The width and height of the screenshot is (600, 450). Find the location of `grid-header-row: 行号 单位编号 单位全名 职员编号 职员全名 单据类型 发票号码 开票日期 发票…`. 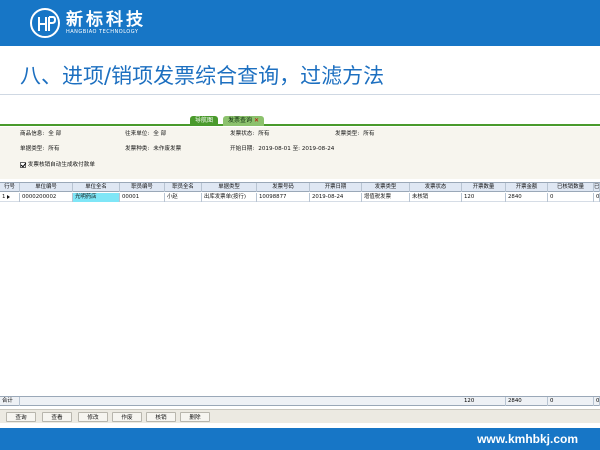

grid-header-row: 行号 单位编号 单位全名 职员编号 职员全名 单据类型 发票号码 开票日期 发票… is located at coordinates (300, 187).